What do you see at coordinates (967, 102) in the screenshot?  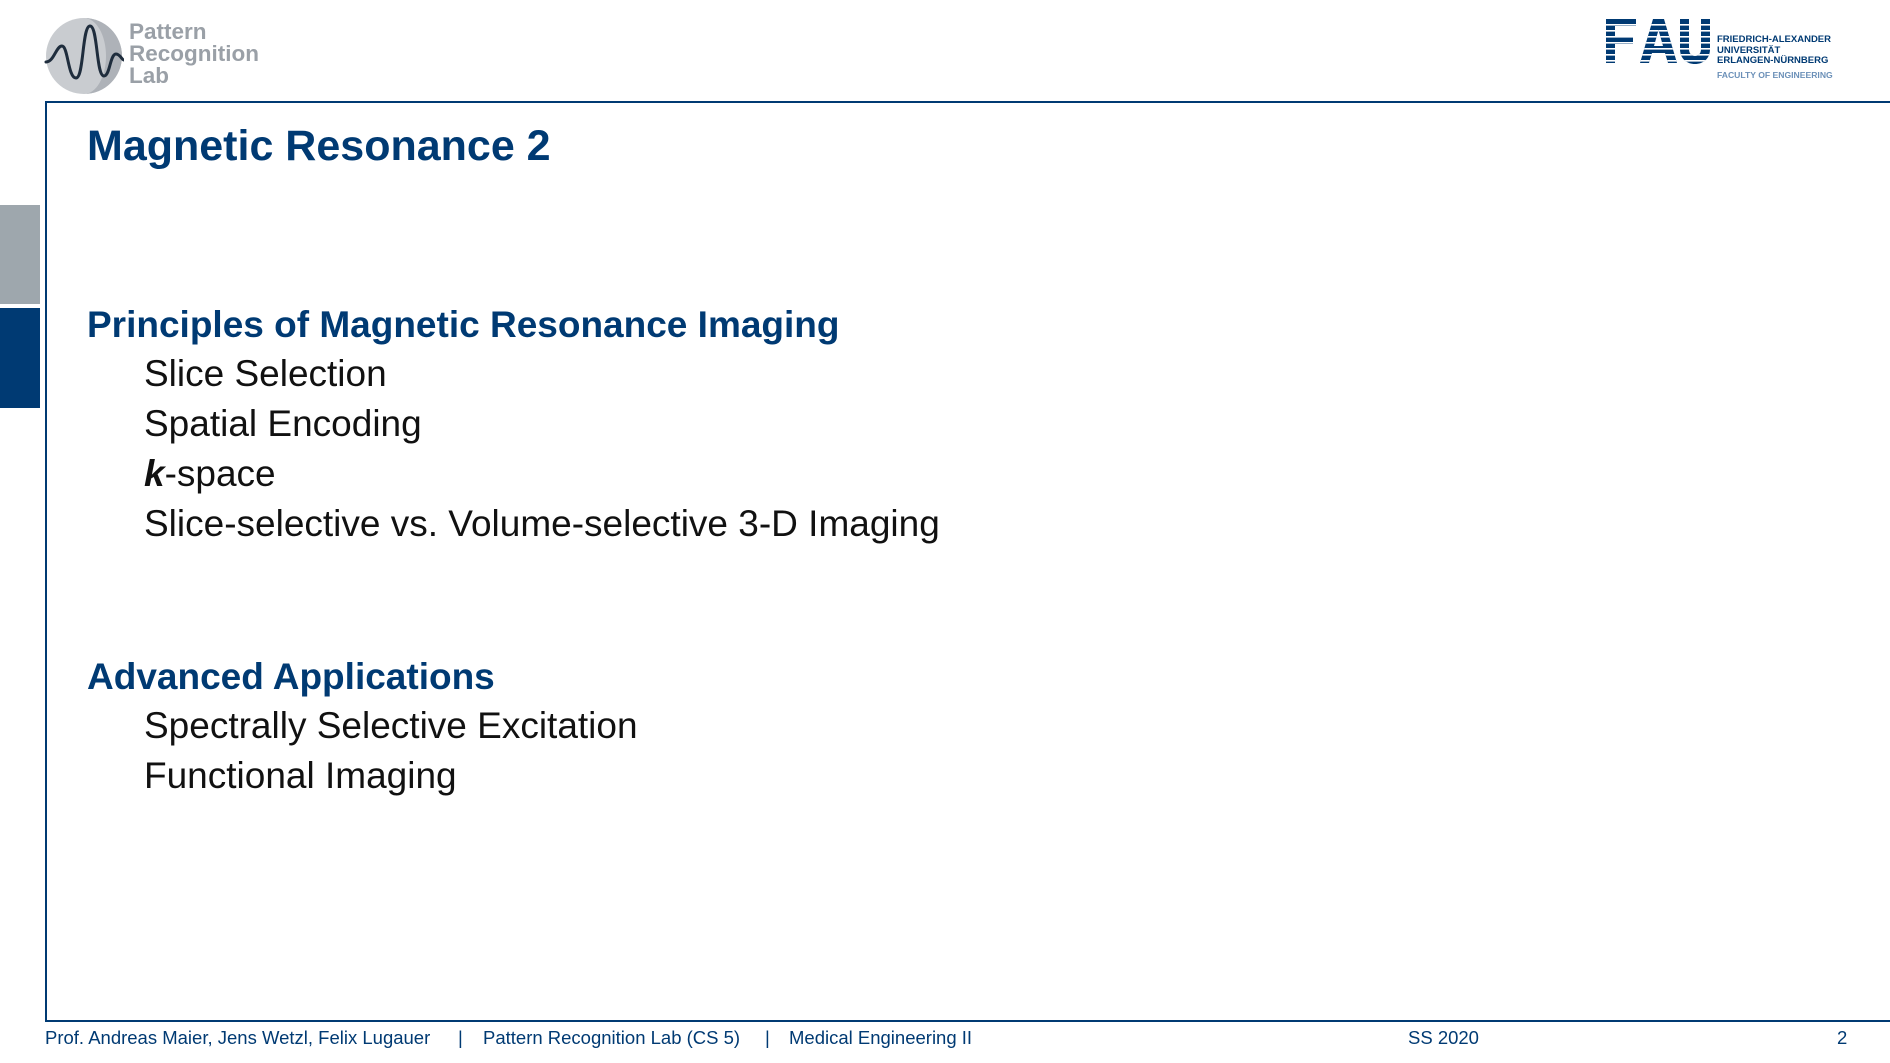 I see `frame-top-line` at bounding box center [967, 102].